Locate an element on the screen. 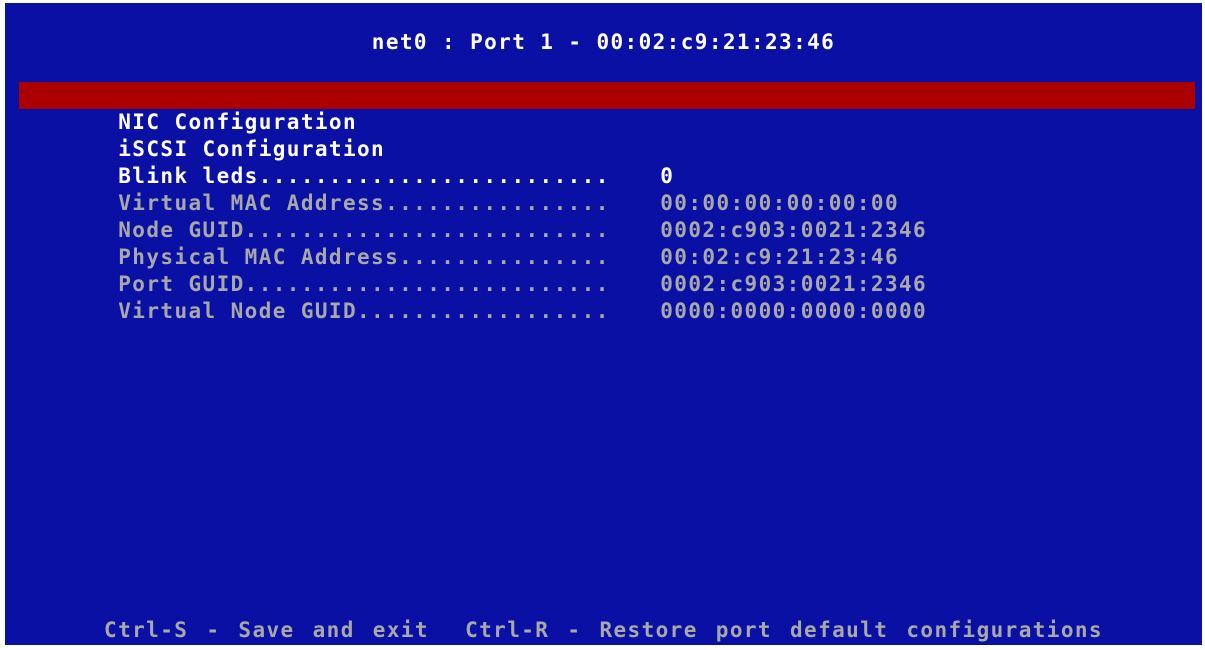  virtual-node-guid-value: 0000:0000:0000:0000 is located at coordinates (794, 311).